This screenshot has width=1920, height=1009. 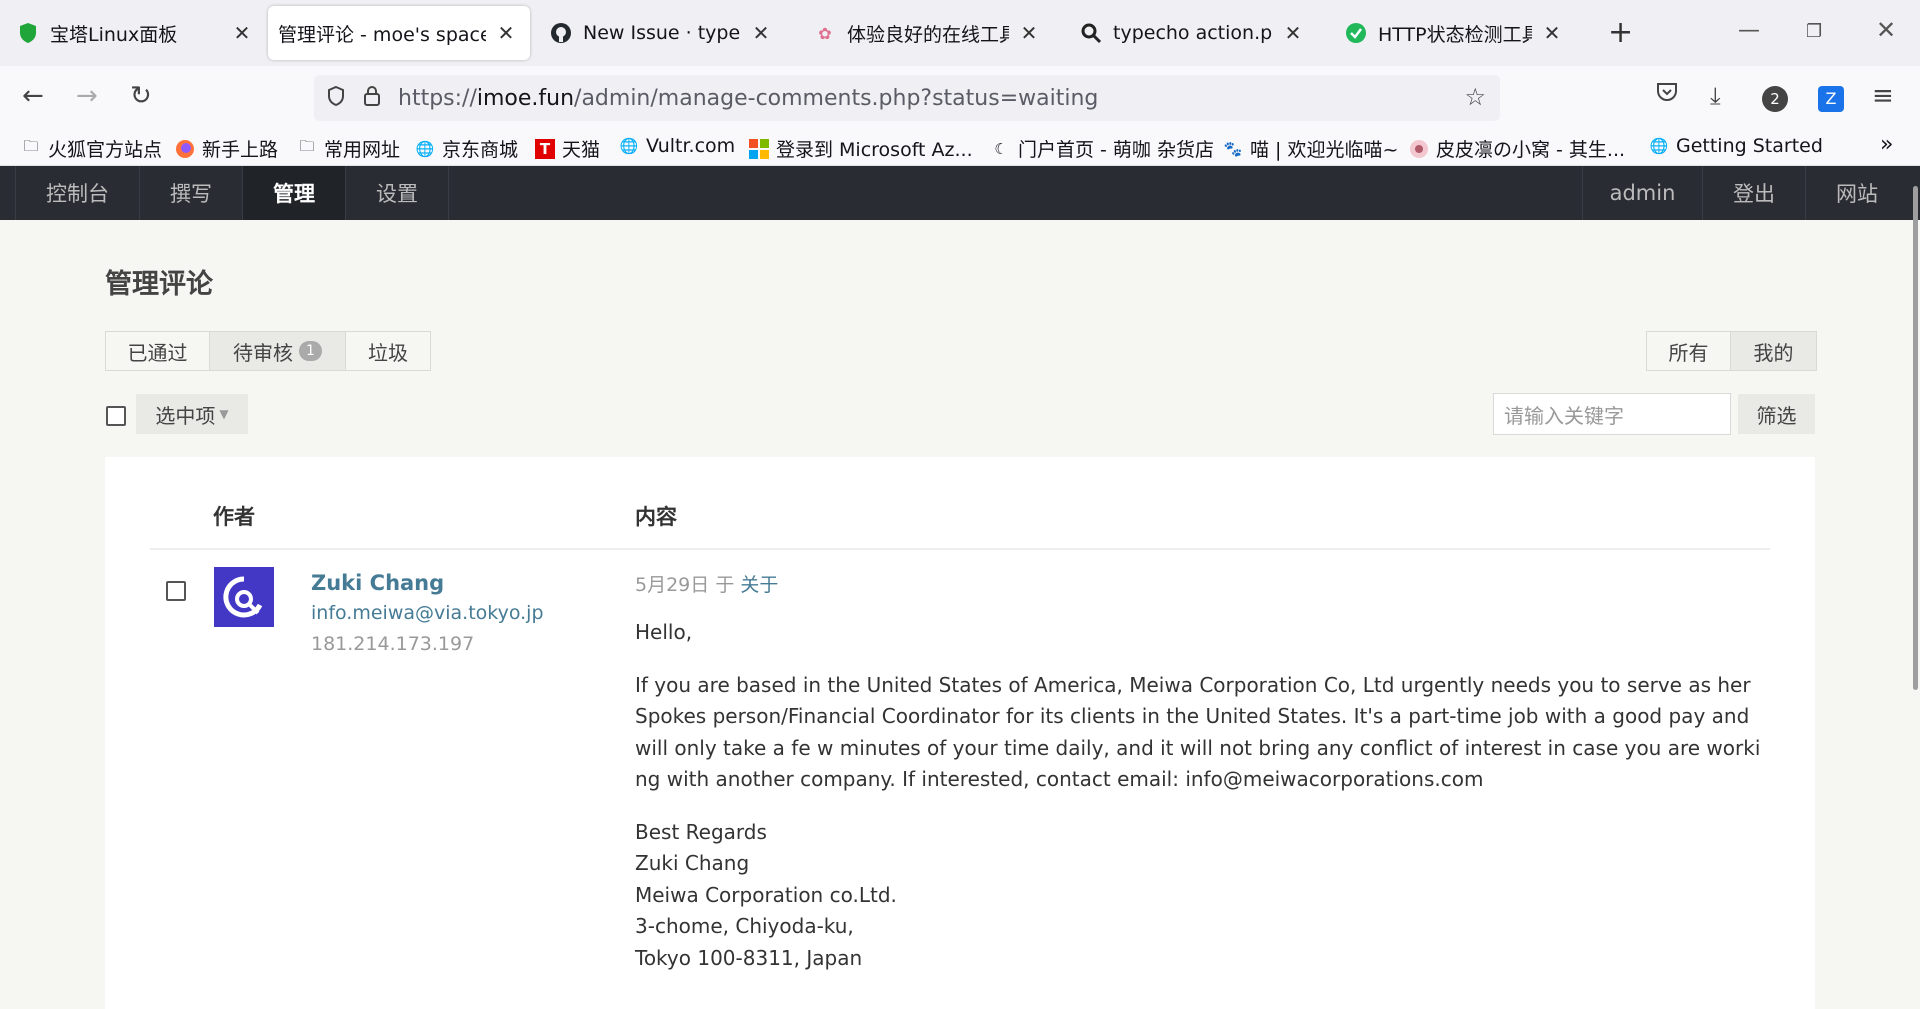 I want to click on tab-title: HTTP状态检测工具，2, so click(x=1455, y=34).